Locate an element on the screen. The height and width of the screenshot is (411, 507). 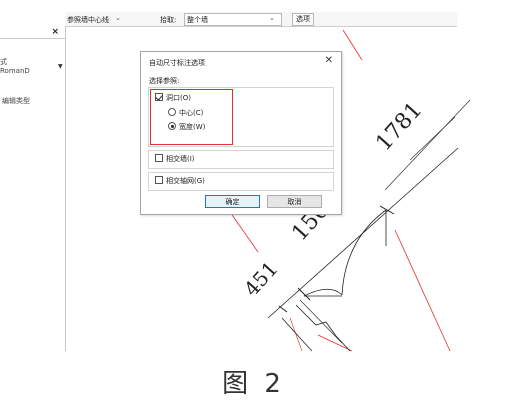
tick-mark is located at coordinates (283, 309).